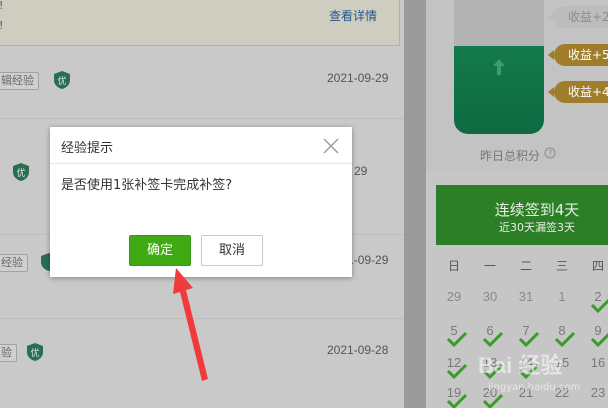 The width and height of the screenshot is (608, 408). I want to click on close-icon, so click(331, 146).